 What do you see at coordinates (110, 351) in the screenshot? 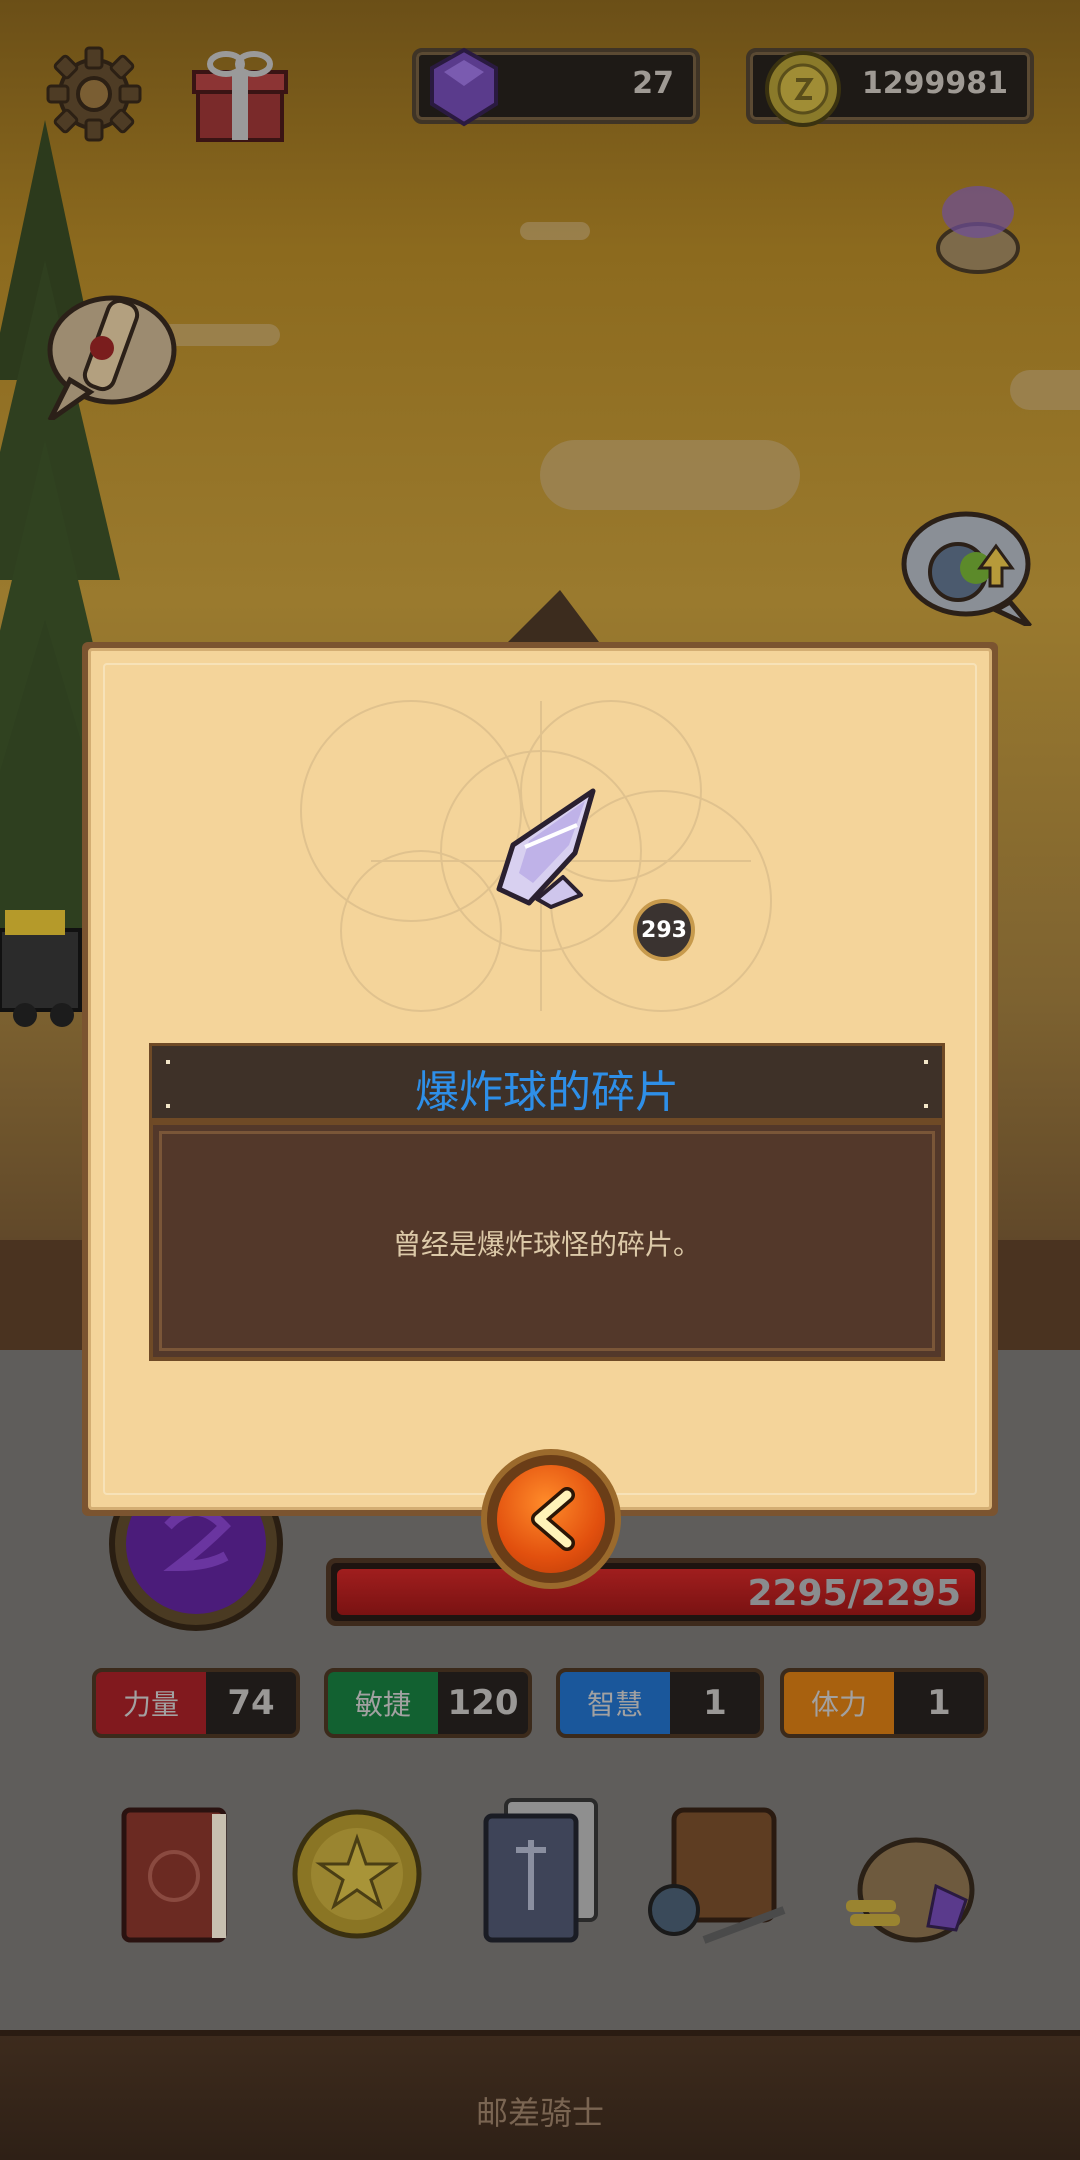
I see `quest-scroll-bubble-icon` at bounding box center [110, 351].